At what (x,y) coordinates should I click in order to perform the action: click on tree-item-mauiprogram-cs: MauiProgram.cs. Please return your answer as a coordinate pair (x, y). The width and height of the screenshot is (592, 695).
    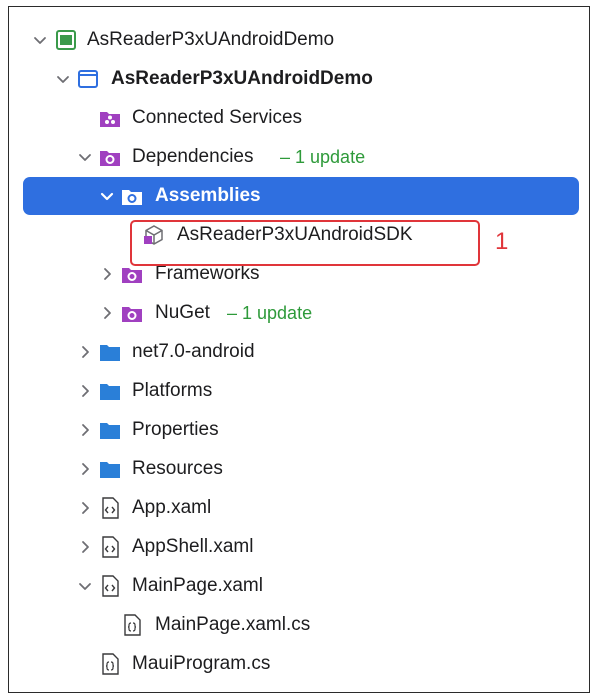
    Looking at the image, I should click on (301, 664).